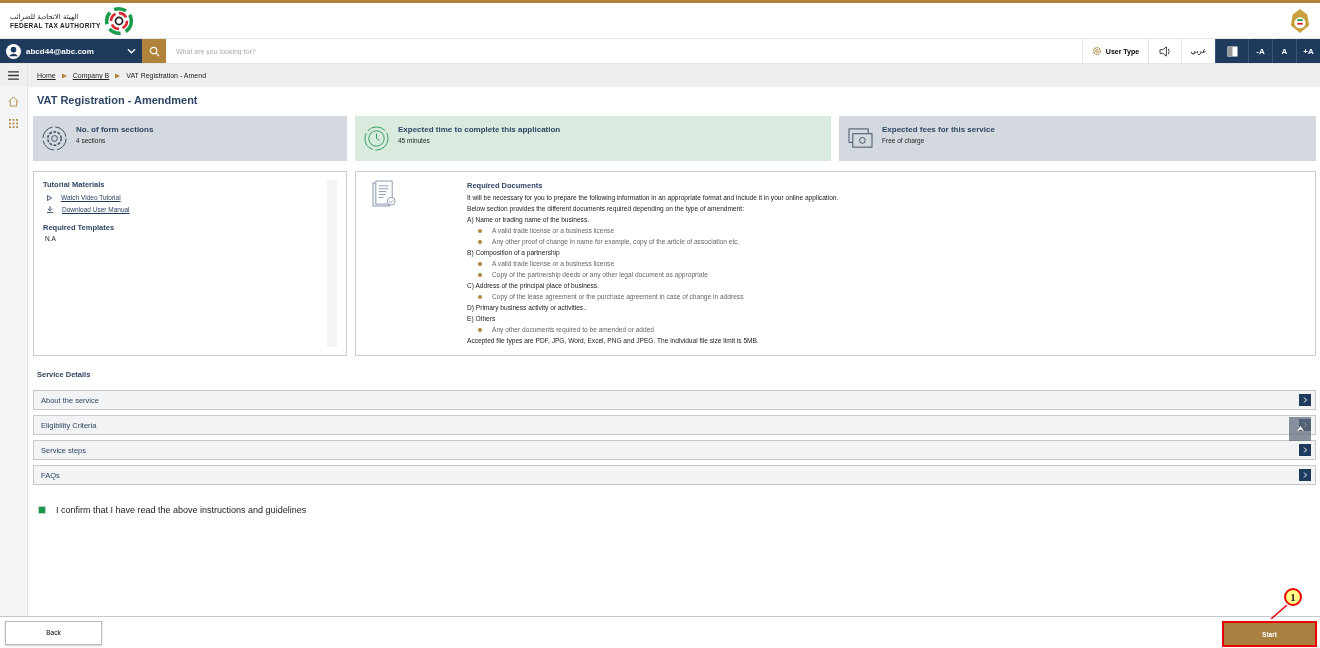 This screenshot has height=648, width=1320. What do you see at coordinates (376, 138) in the screenshot?
I see `clock-icon` at bounding box center [376, 138].